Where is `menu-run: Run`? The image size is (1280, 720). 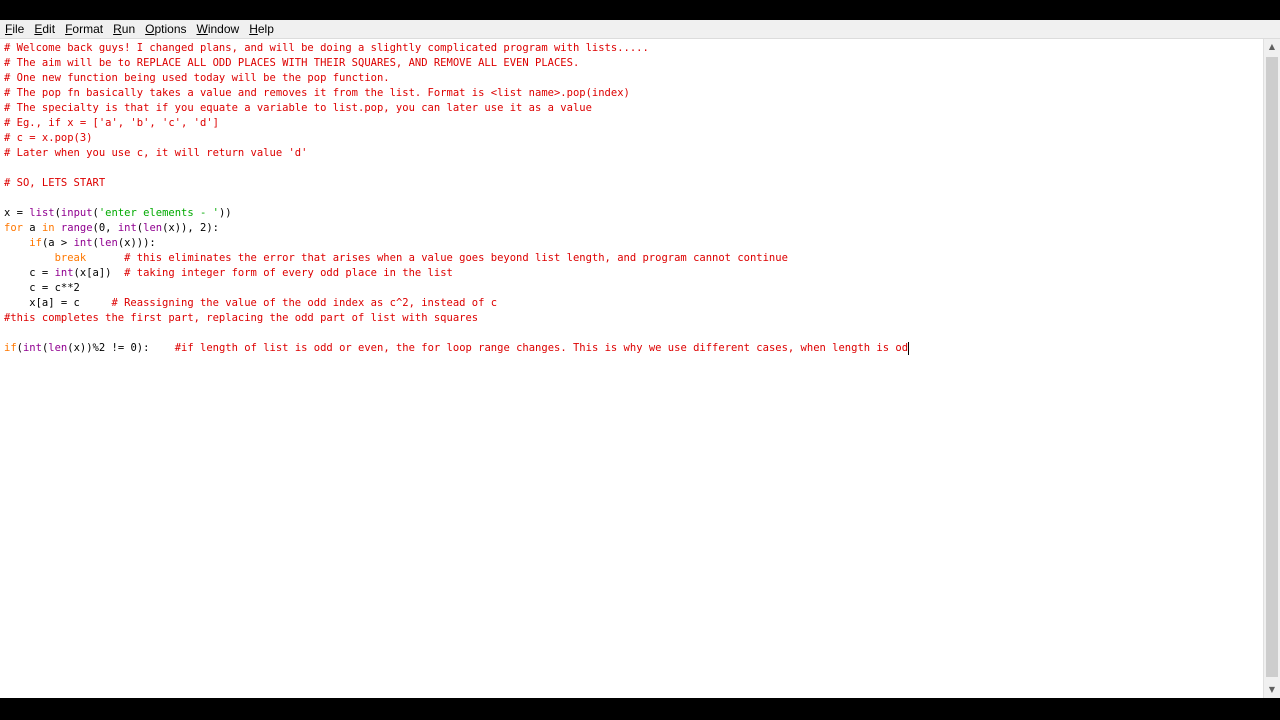
menu-run: Run is located at coordinates (124, 29).